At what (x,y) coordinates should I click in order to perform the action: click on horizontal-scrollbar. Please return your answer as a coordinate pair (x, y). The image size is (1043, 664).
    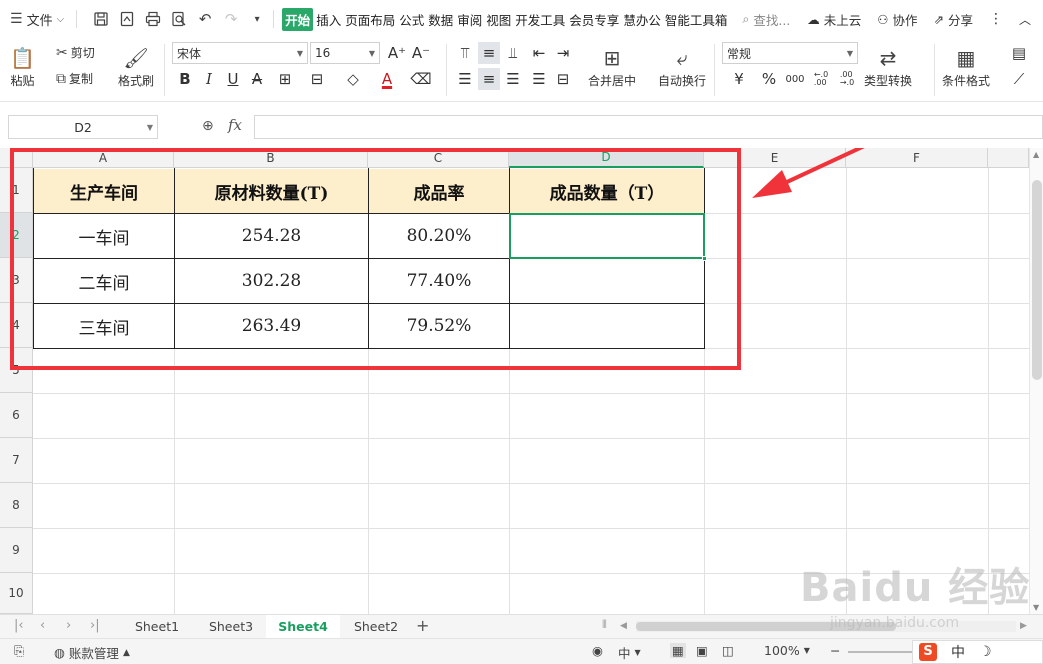
    Looking at the image, I should click on (826, 626).